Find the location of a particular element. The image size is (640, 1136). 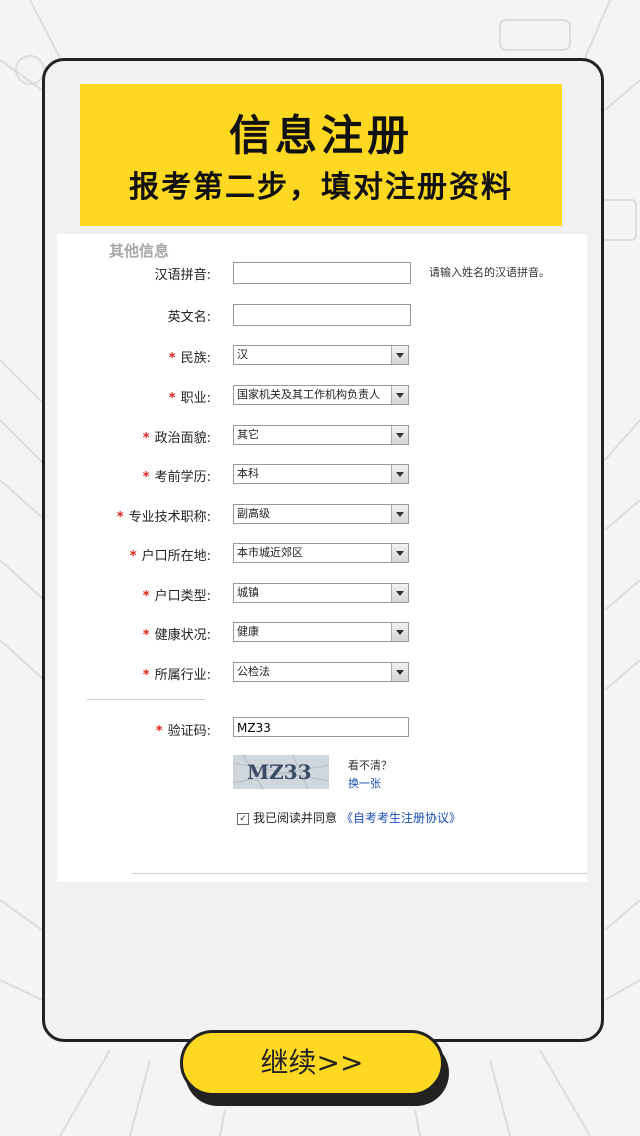

header-banner: 信息注册 报考第二步，填对注册资料 is located at coordinates (321, 155).